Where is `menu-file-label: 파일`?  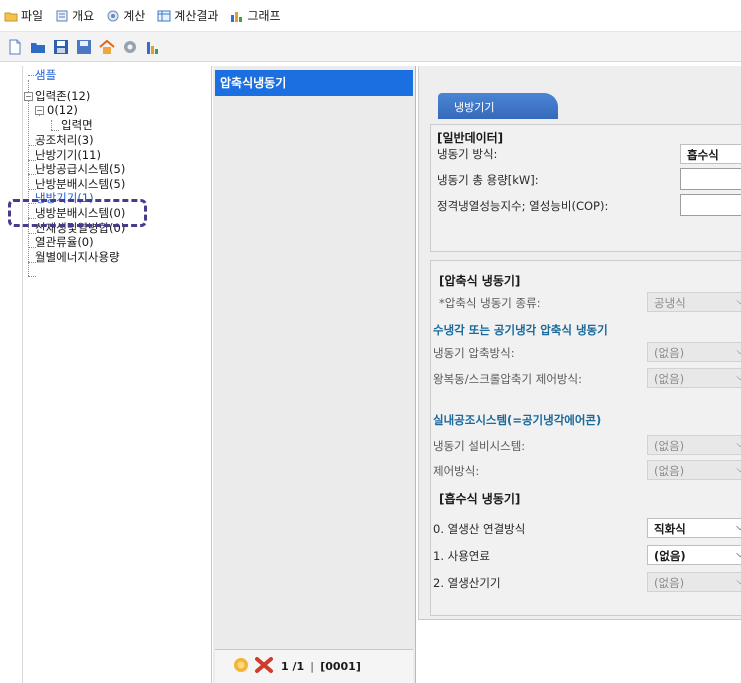
menu-file-label: 파일 is located at coordinates (32, 16).